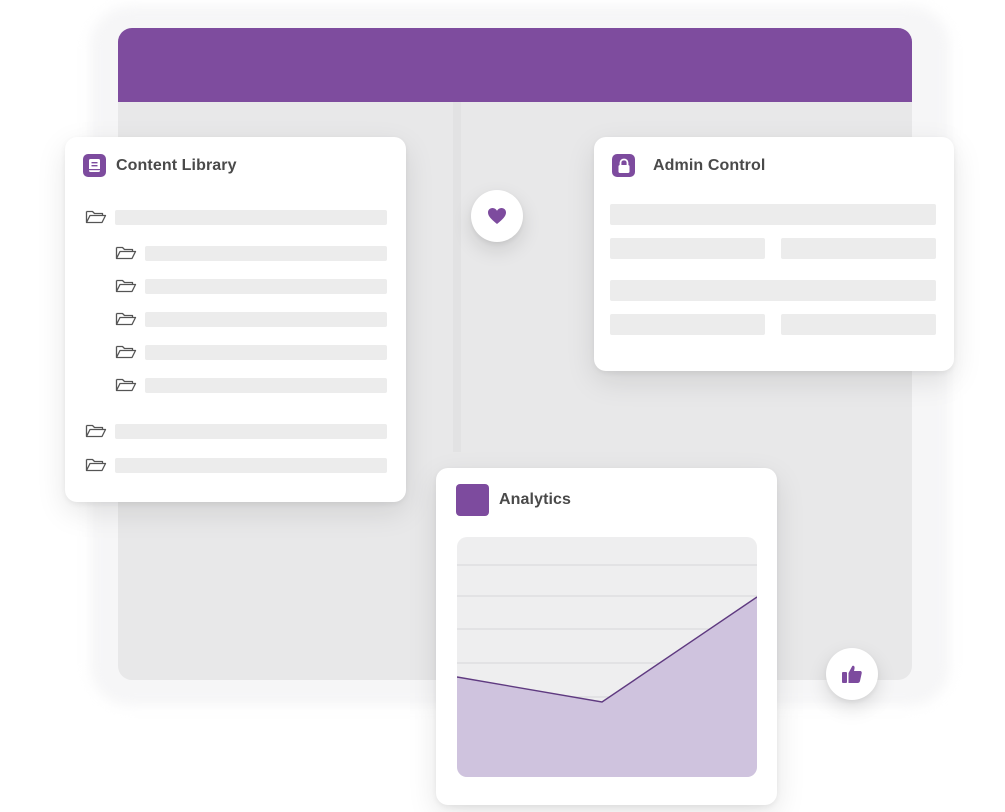 The width and height of the screenshot is (1005, 812). What do you see at coordinates (607, 687) in the screenshot?
I see `area-fill` at bounding box center [607, 687].